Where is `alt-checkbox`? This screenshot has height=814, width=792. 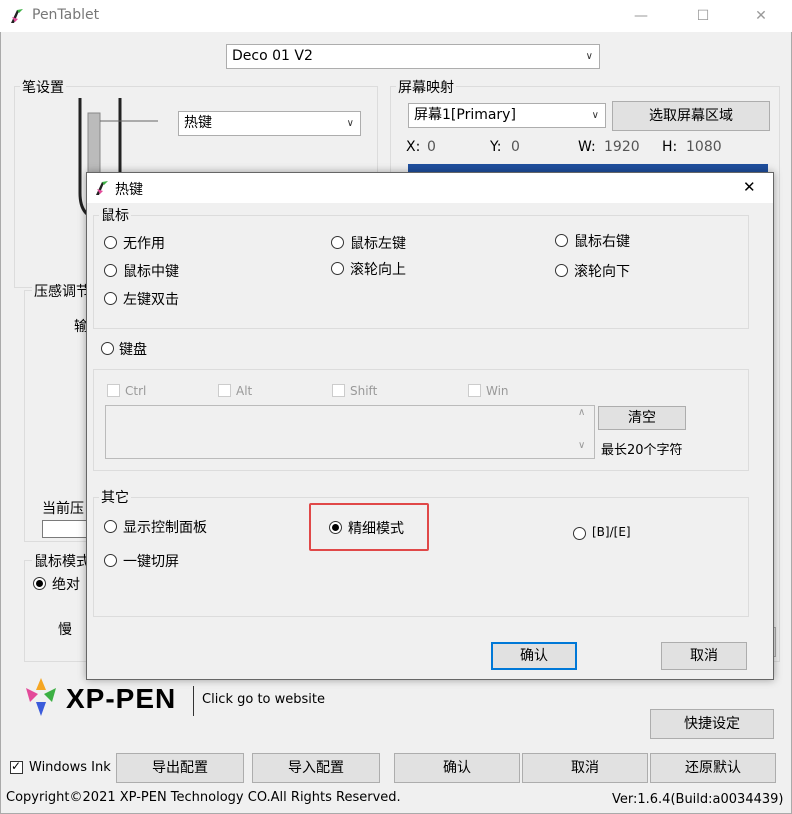
alt-checkbox is located at coordinates (224, 390).